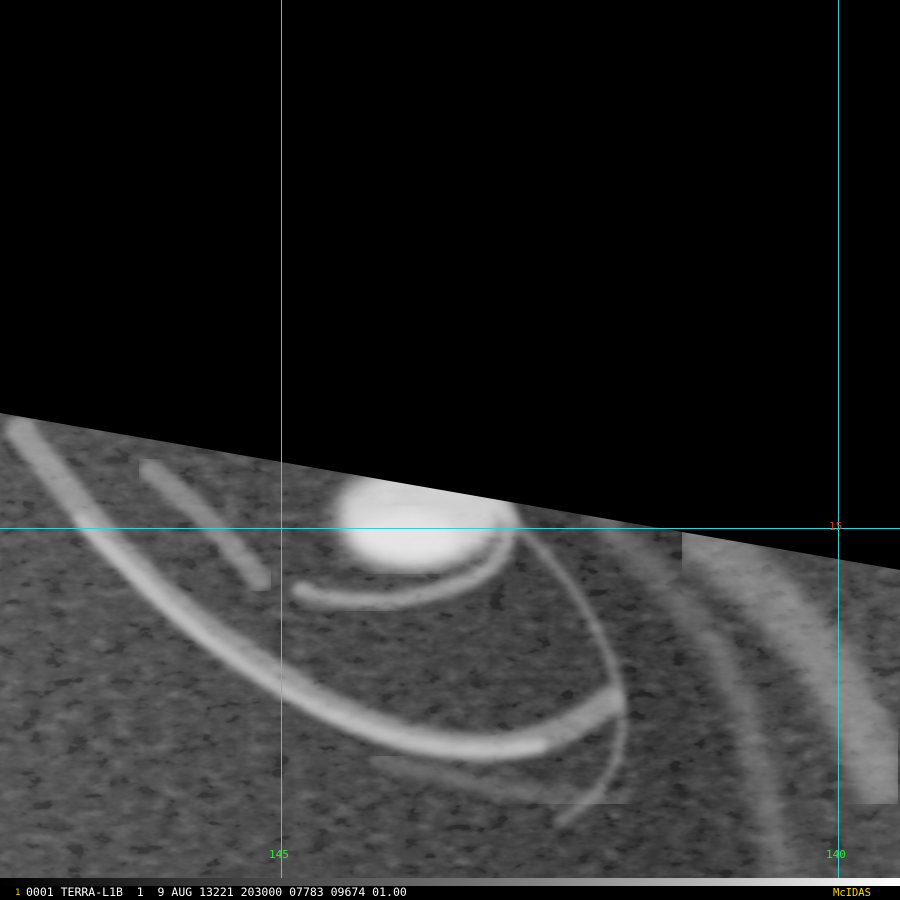 The height and width of the screenshot is (900, 900). Describe the element at coordinates (852, 893) in the screenshot. I see `software-label: McIDAS` at that location.